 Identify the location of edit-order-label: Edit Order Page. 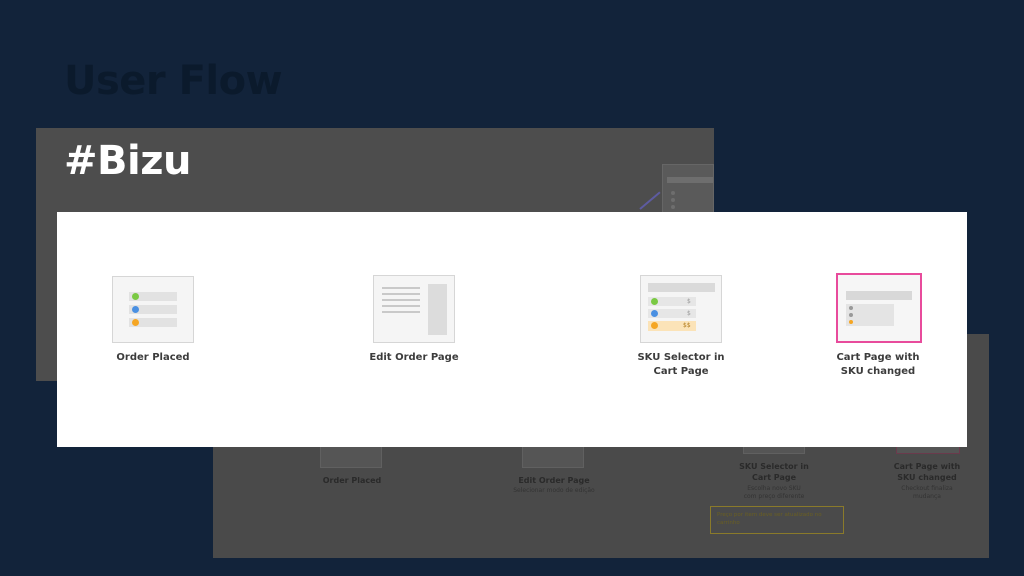
(414, 357).